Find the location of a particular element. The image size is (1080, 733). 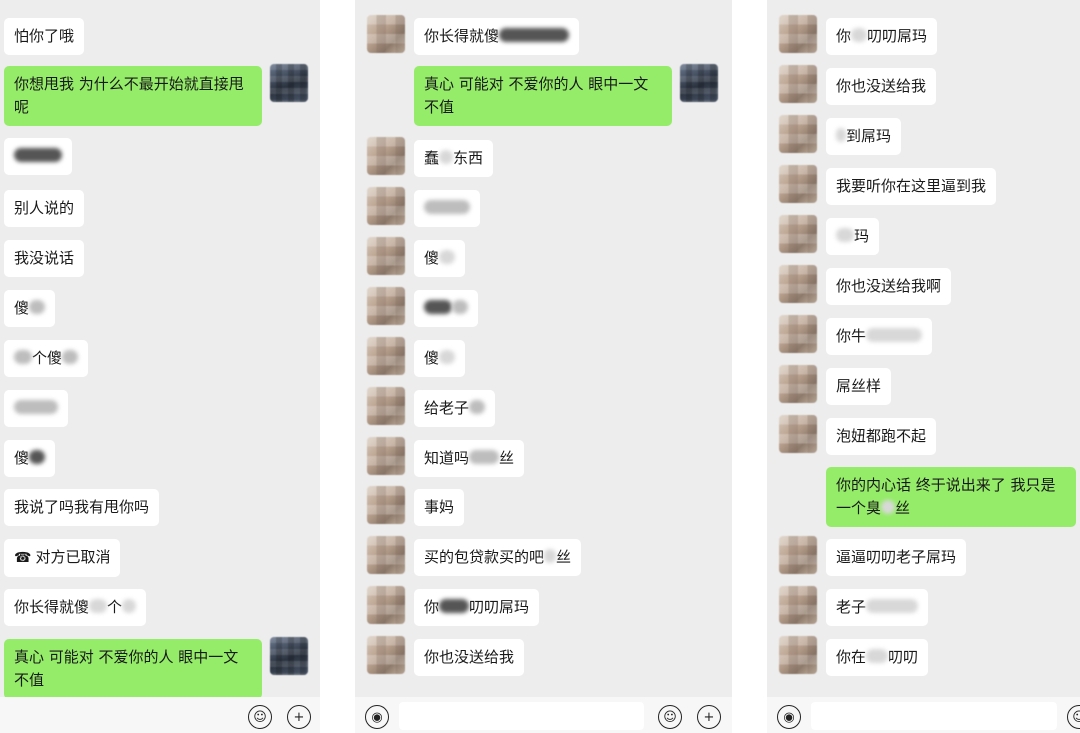

message-in: 我没说话 is located at coordinates (44, 258).